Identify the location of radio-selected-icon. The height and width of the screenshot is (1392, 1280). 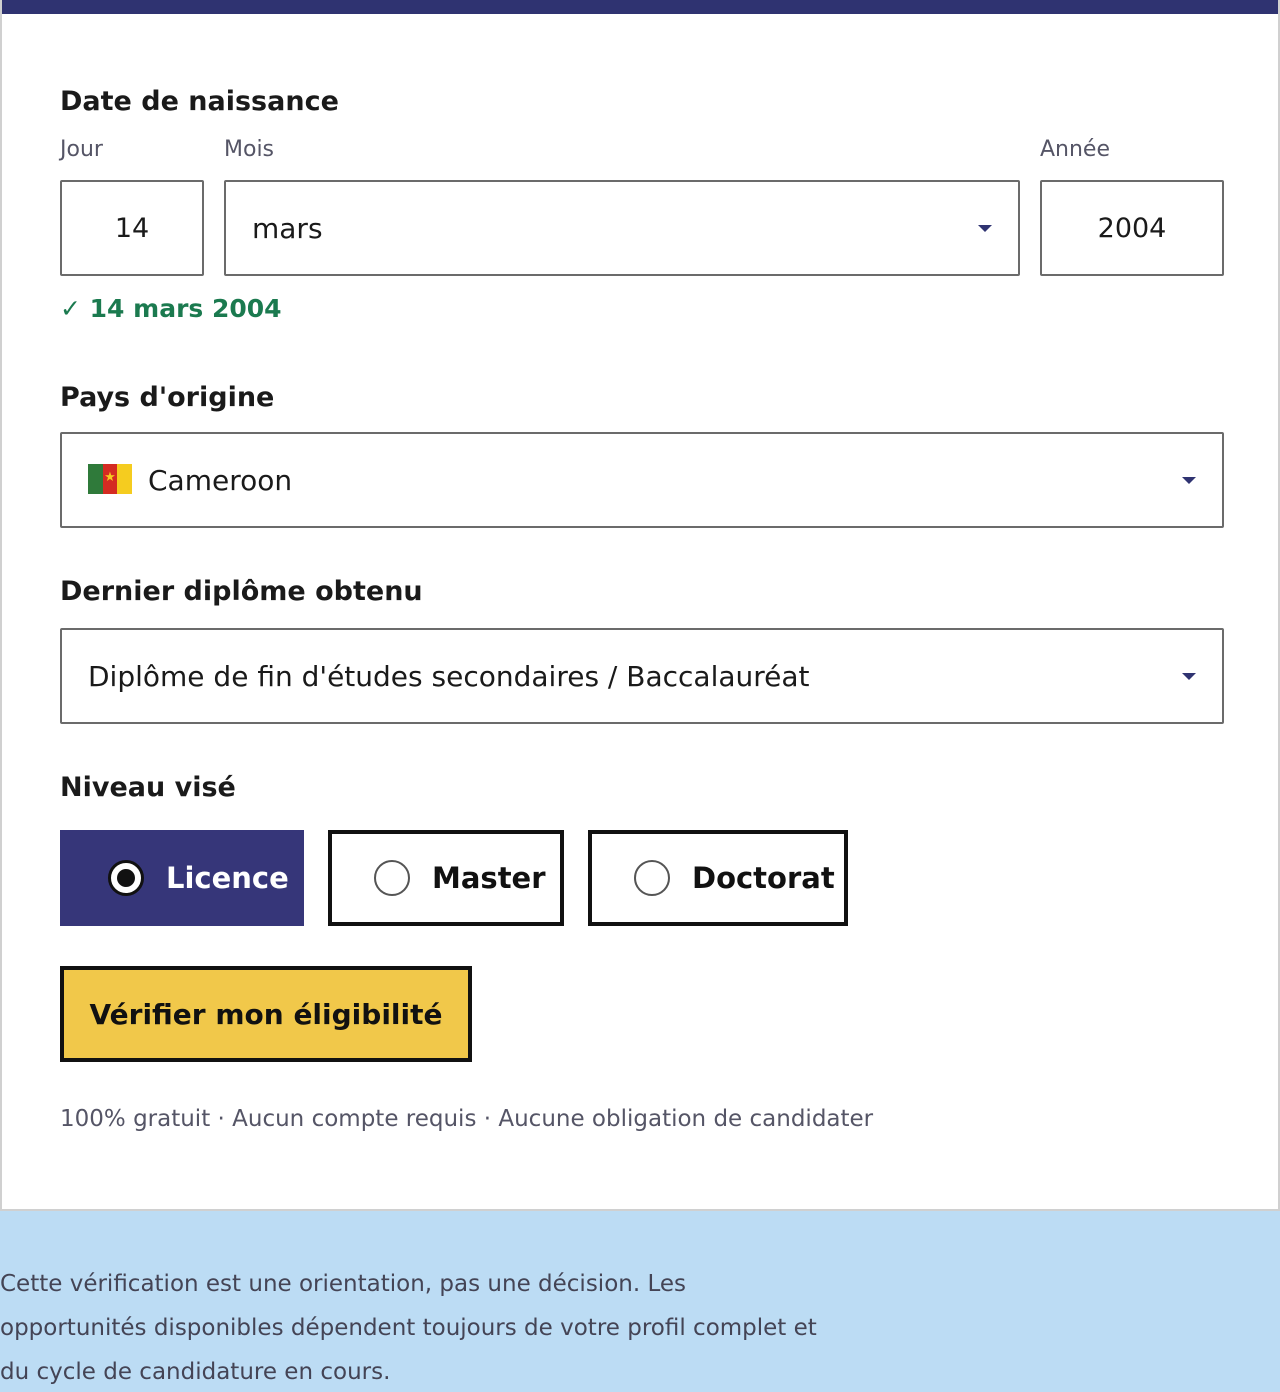
(126, 878).